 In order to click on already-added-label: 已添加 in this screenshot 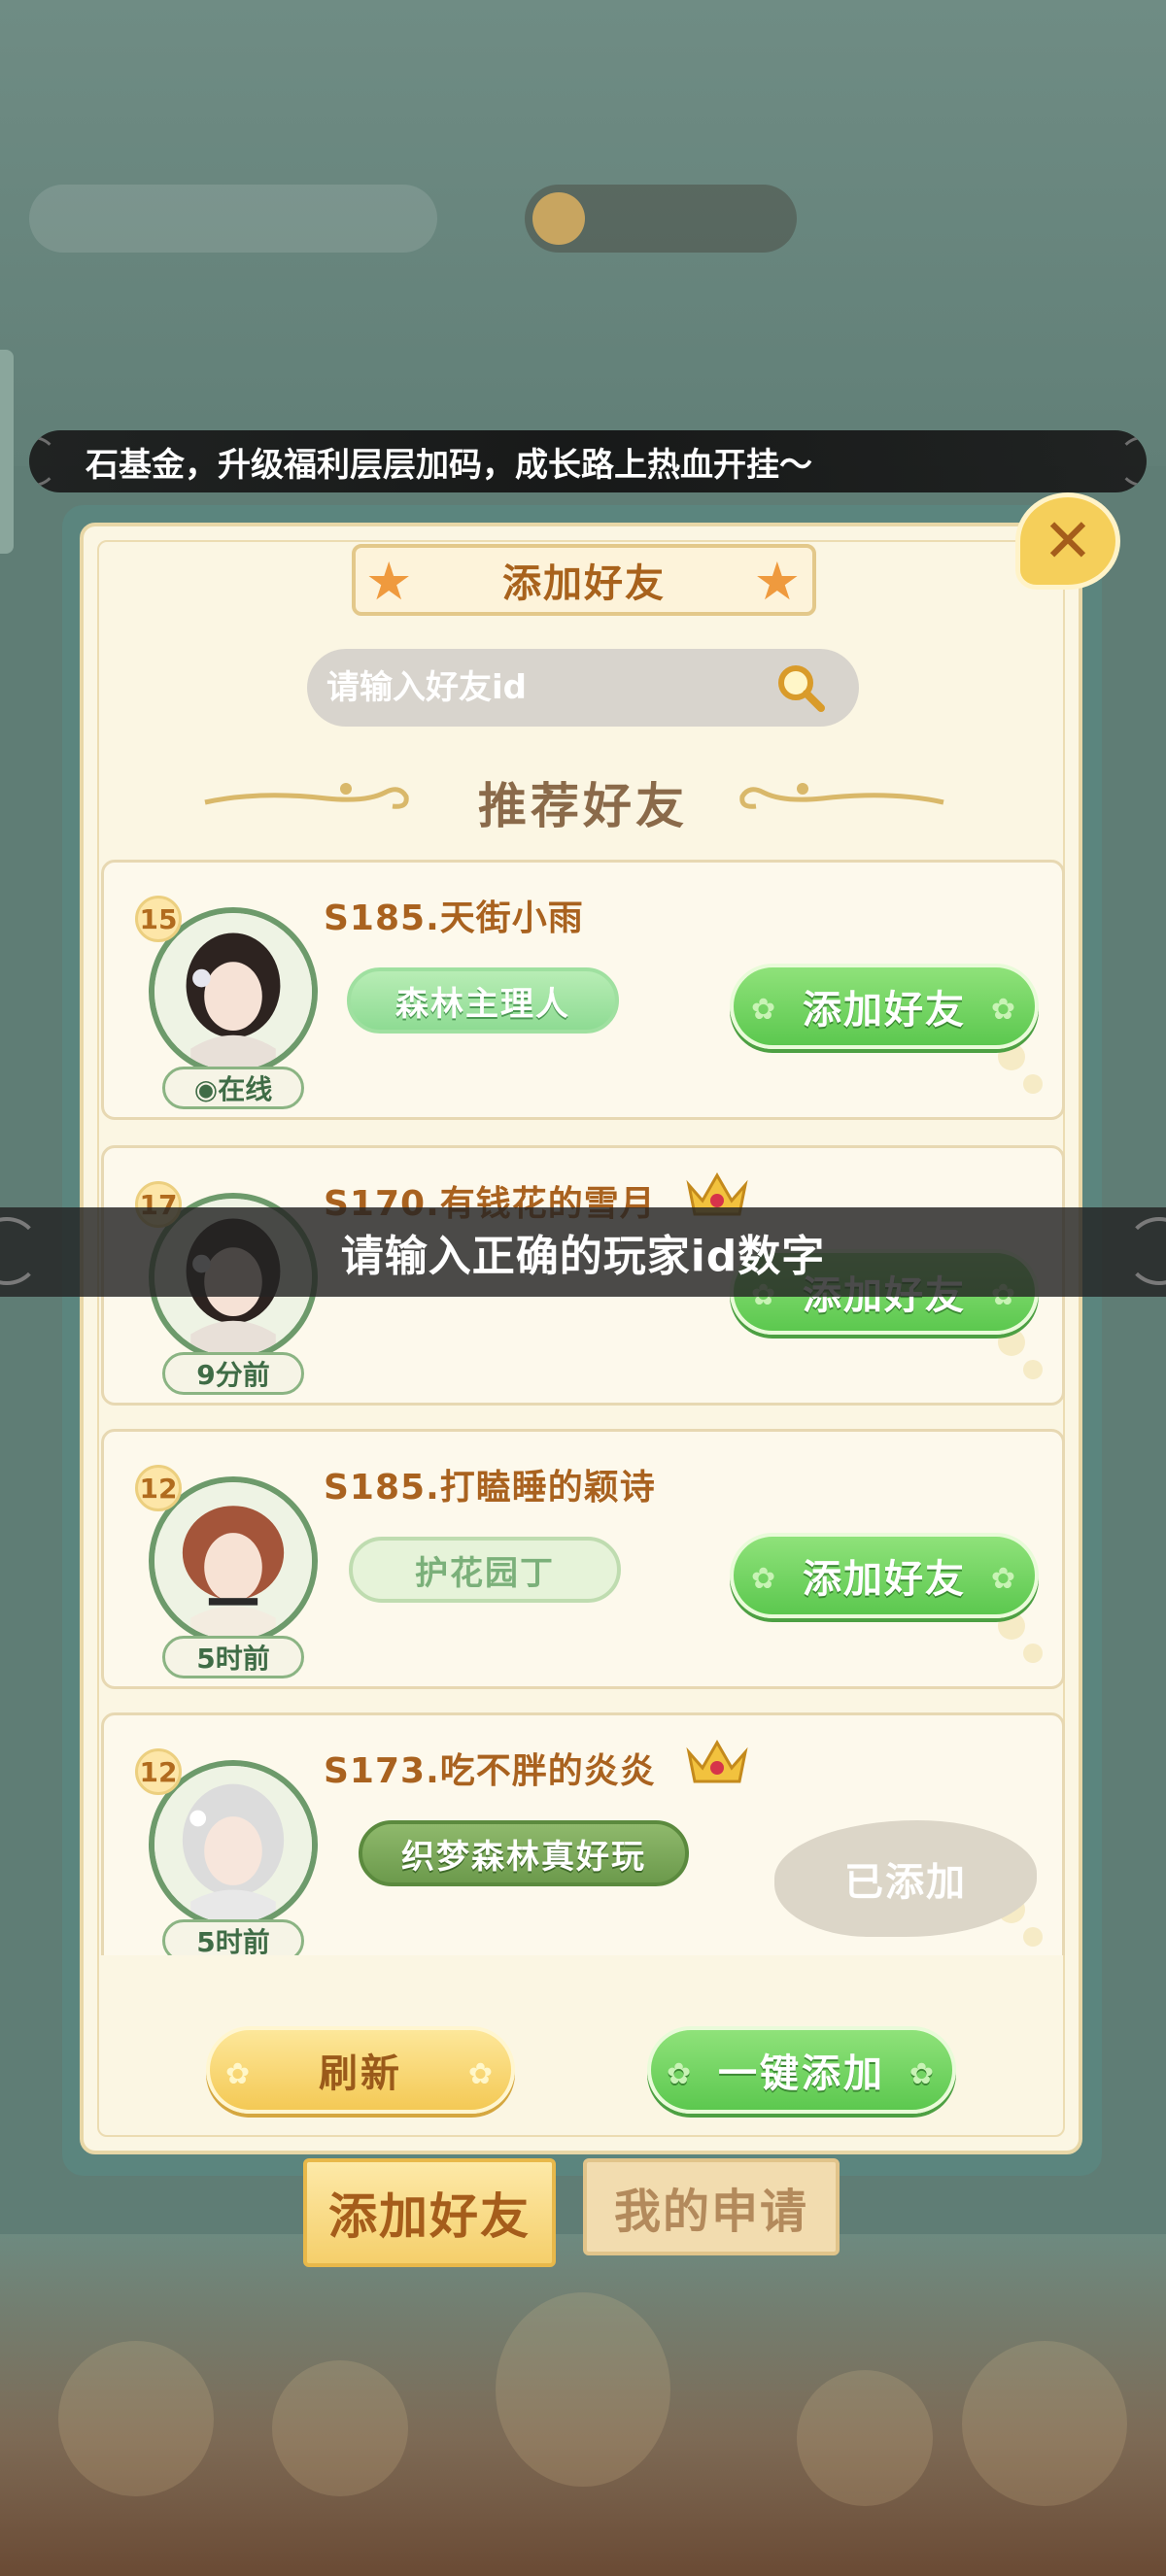, I will do `click(905, 1878)`.